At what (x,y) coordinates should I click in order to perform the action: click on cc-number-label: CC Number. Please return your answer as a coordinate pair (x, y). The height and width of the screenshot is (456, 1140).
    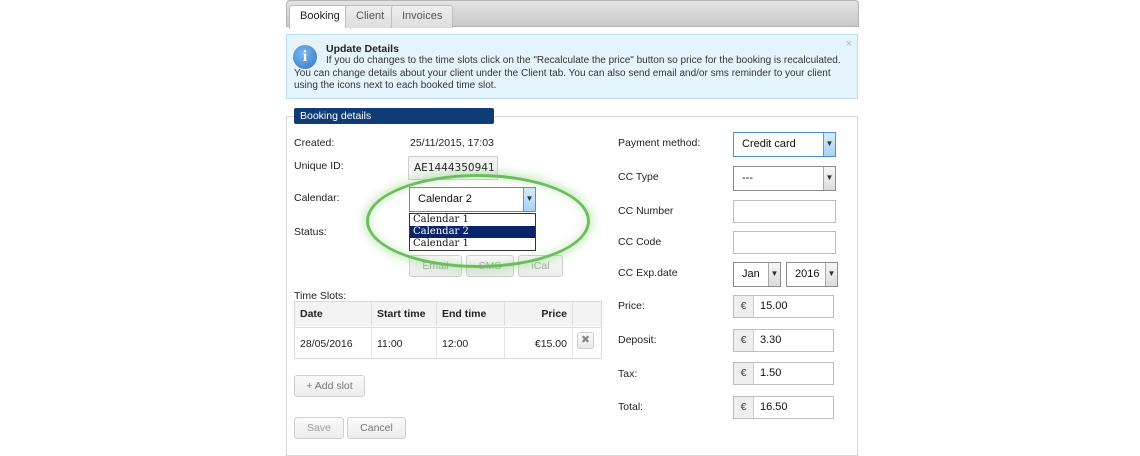
    Looking at the image, I should click on (646, 211).